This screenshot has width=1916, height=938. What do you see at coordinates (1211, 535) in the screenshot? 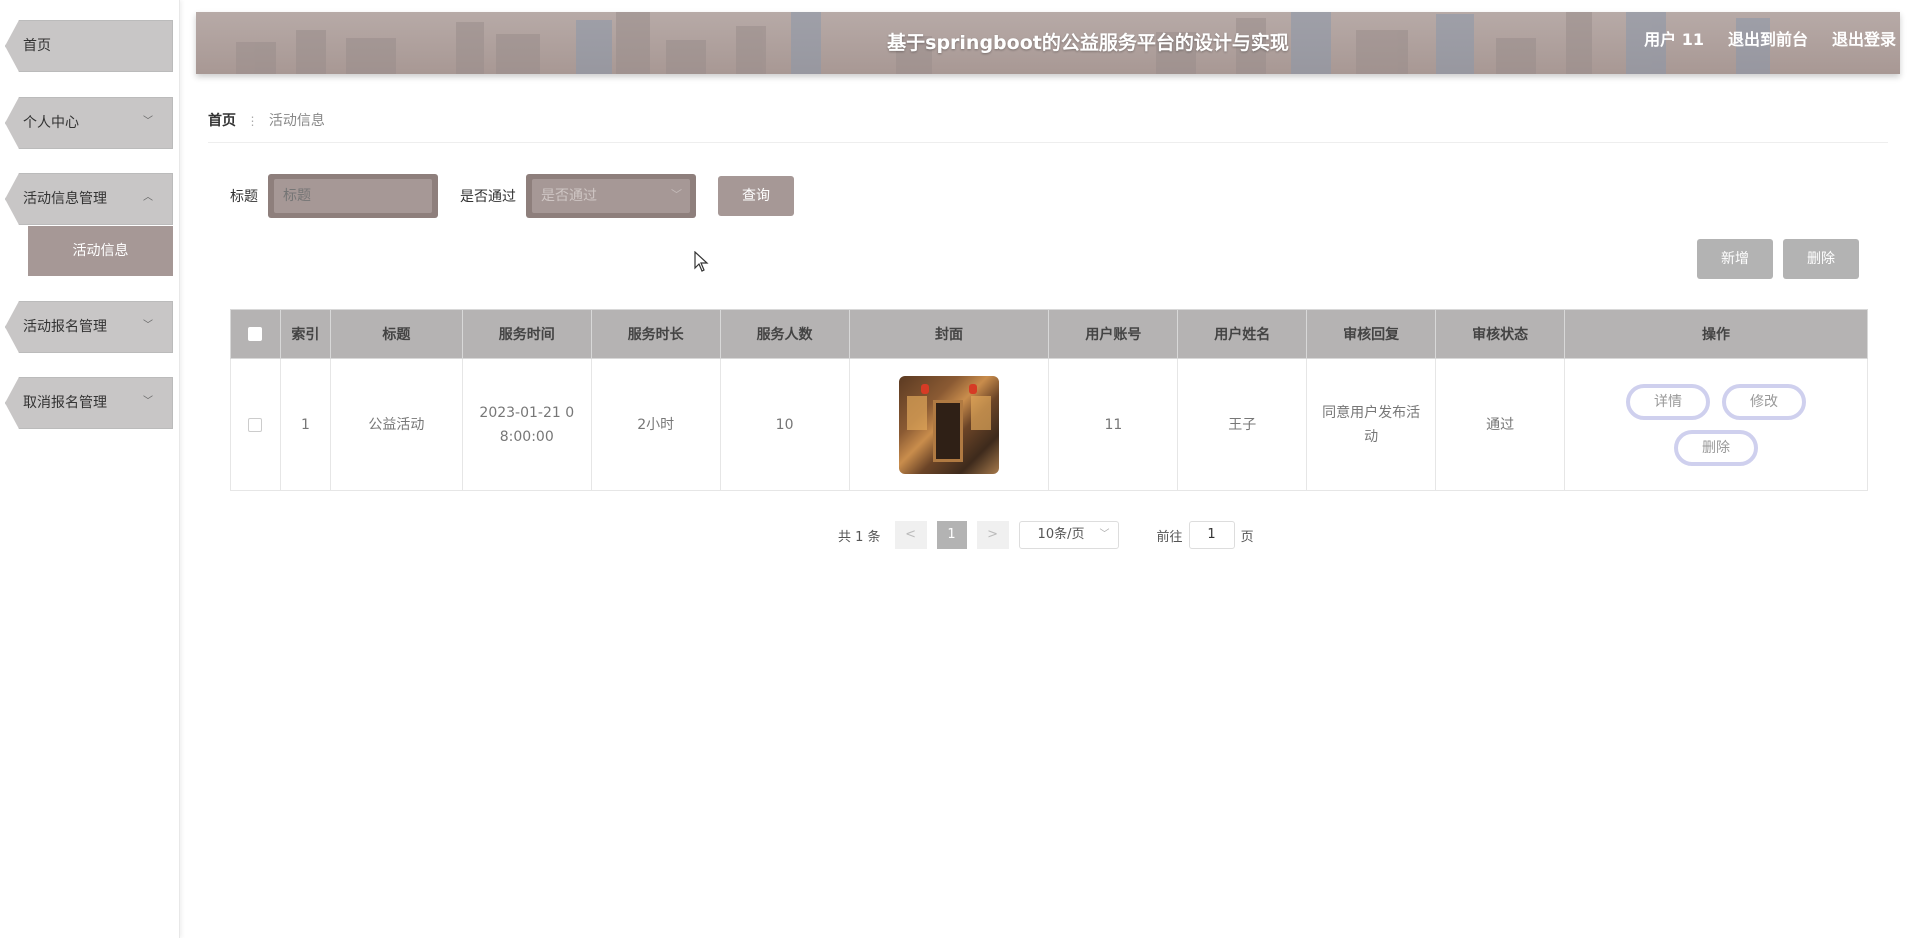
I see `goto-page-input: 1` at bounding box center [1211, 535].